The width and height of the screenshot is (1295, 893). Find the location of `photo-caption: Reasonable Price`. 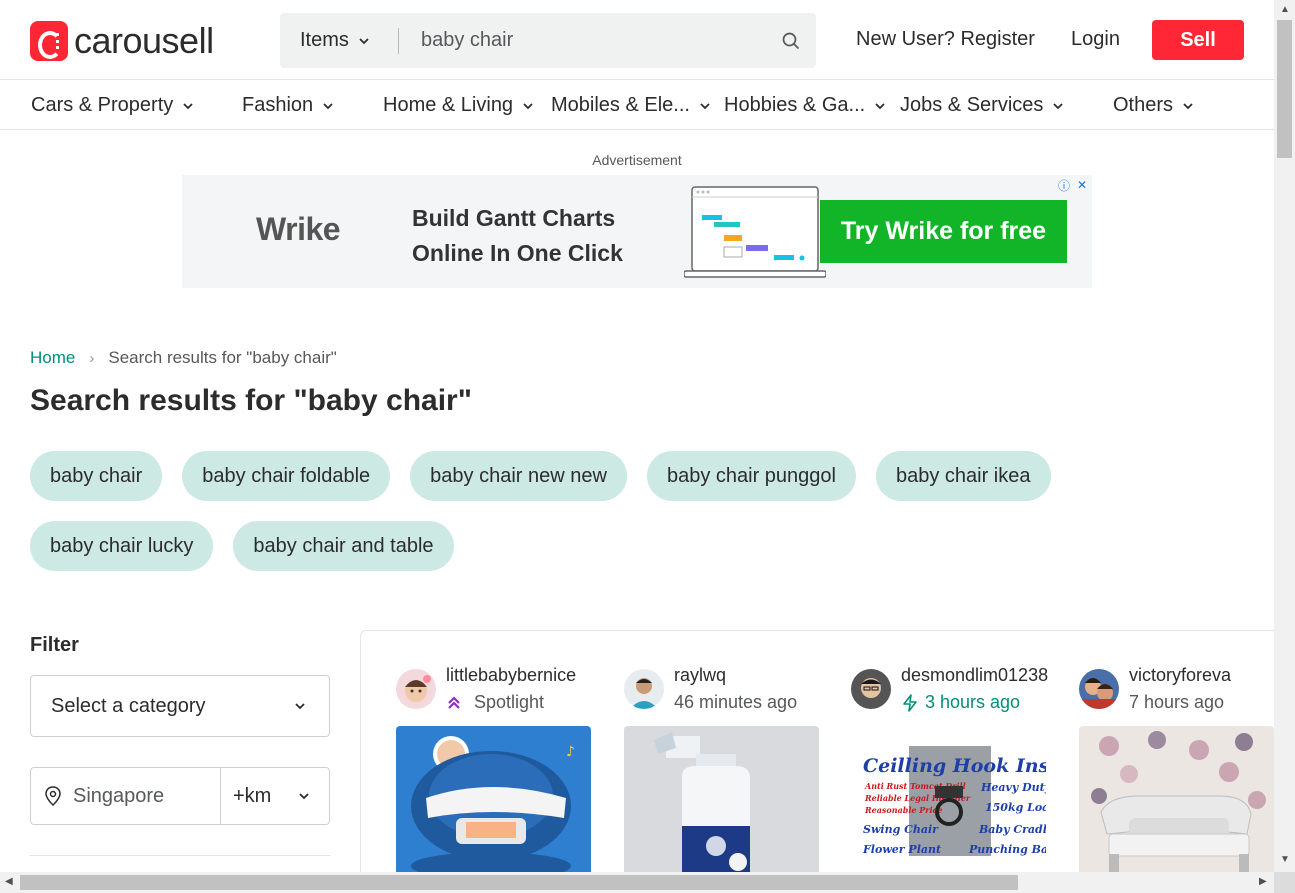

photo-caption: Reasonable Price is located at coordinates (903, 810).